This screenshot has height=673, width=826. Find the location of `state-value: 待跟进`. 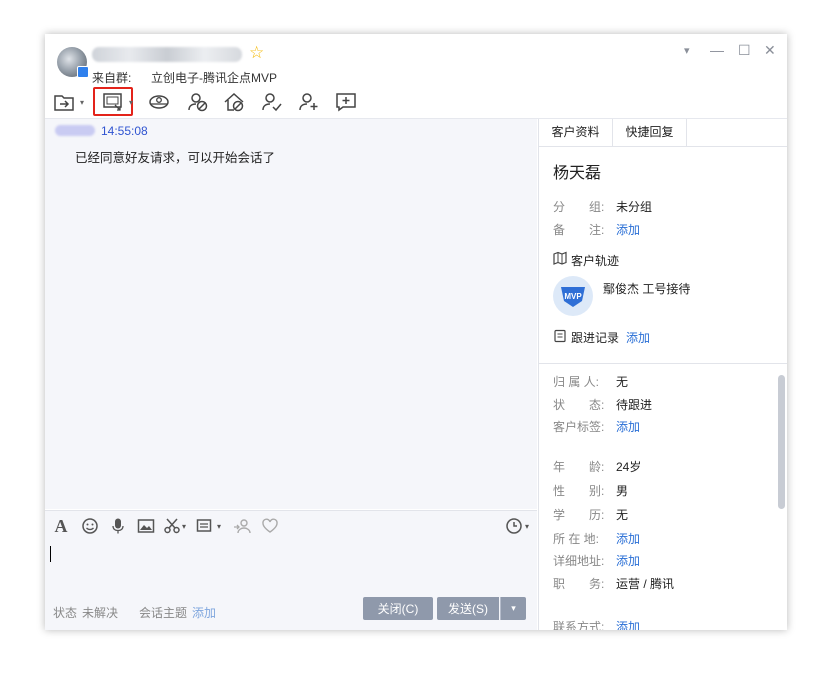

state-value: 待跟进 is located at coordinates (634, 405).